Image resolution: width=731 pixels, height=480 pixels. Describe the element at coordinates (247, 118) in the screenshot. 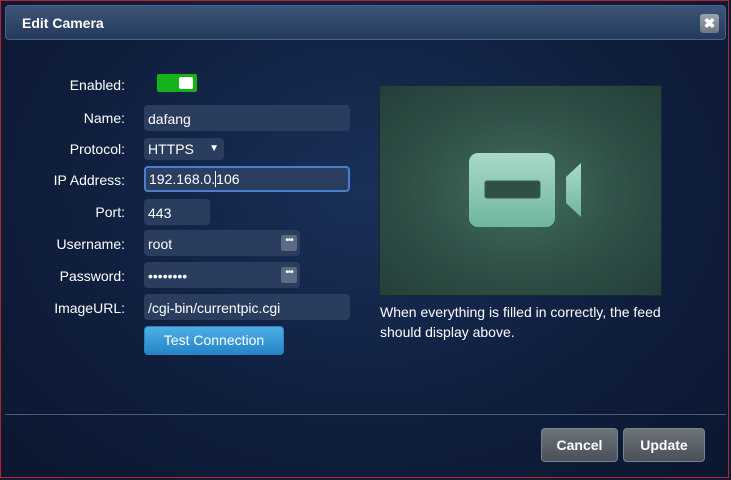

I see `name-field: dafang` at that location.